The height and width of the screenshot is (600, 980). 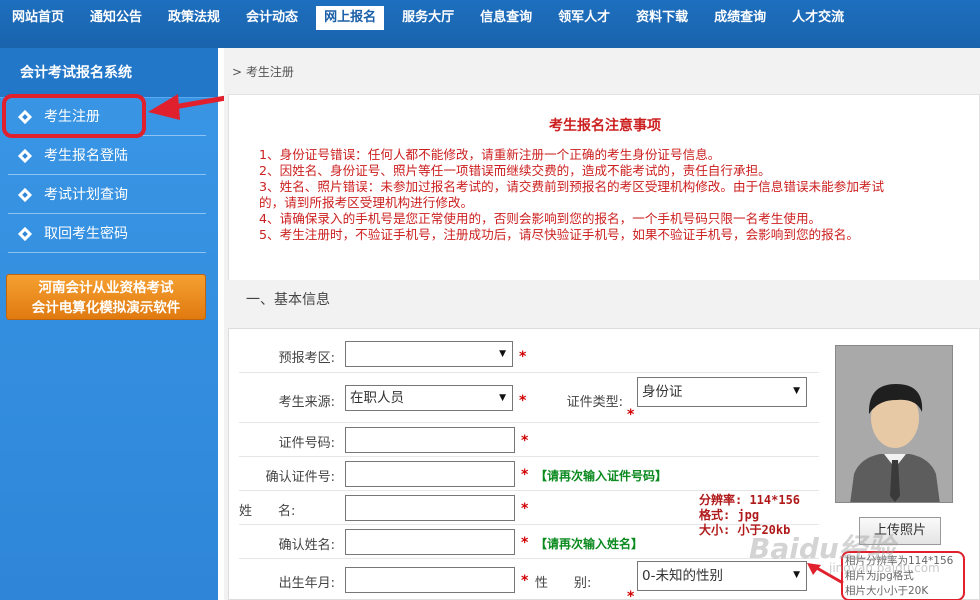 What do you see at coordinates (430, 474) in the screenshot?
I see `id-confirm-input` at bounding box center [430, 474].